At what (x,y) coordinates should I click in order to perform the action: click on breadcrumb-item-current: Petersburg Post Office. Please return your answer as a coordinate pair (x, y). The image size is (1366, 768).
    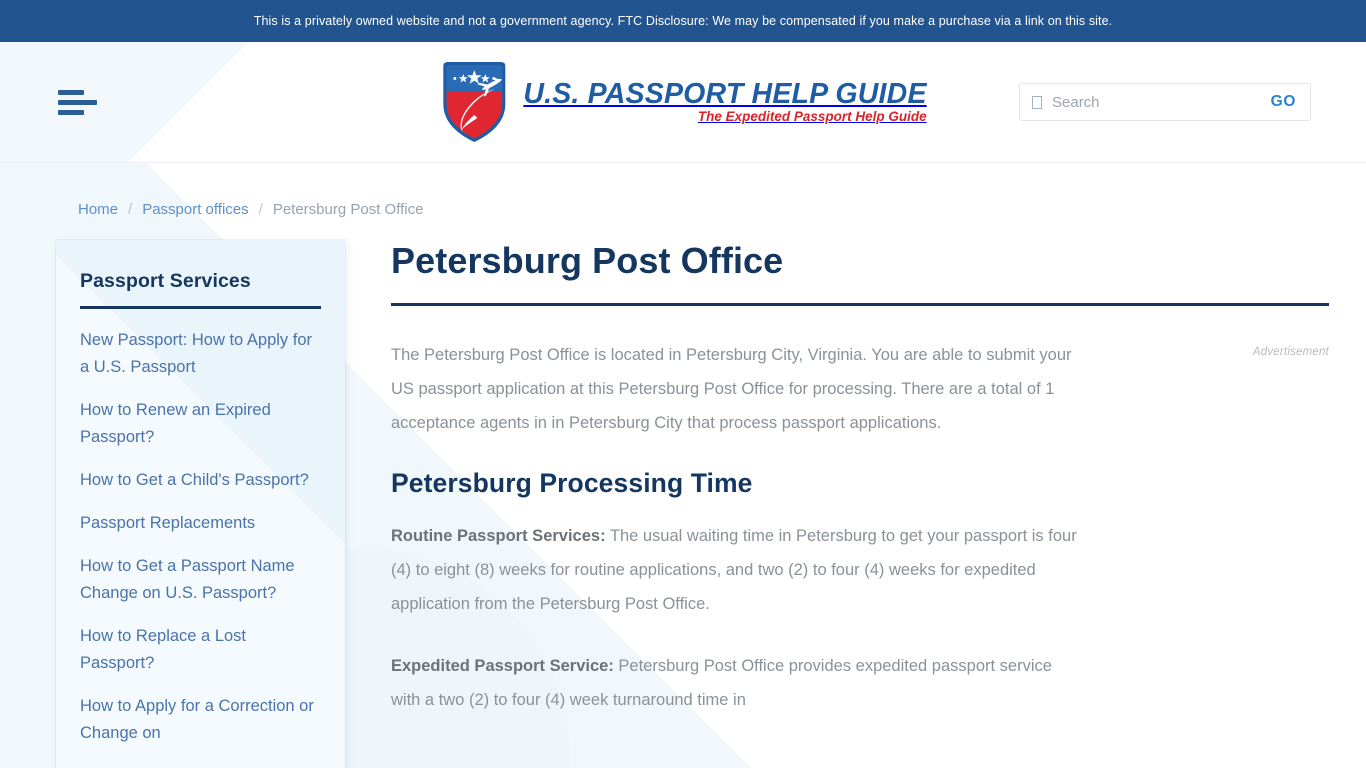
    Looking at the image, I should click on (348, 209).